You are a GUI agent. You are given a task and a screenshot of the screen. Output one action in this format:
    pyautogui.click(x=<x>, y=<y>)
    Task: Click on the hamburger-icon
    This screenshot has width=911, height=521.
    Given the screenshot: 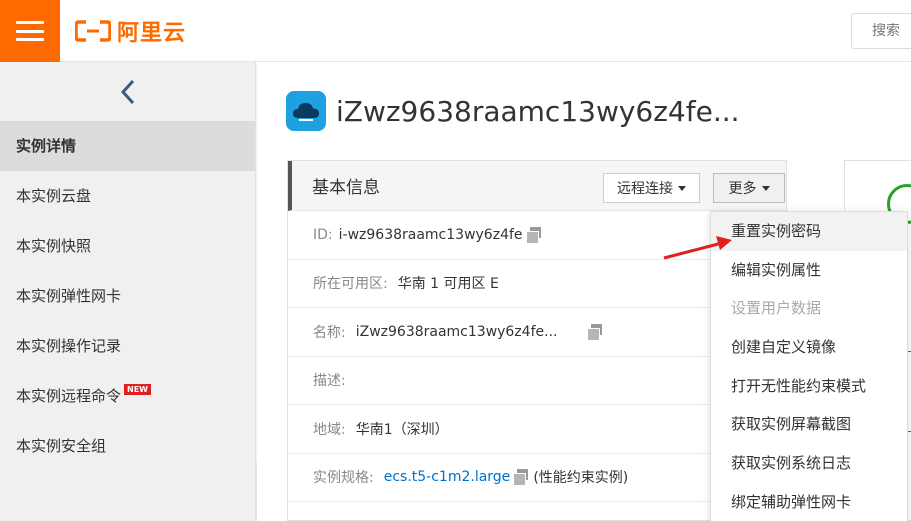 What is the action you would take?
    pyautogui.click(x=30, y=31)
    